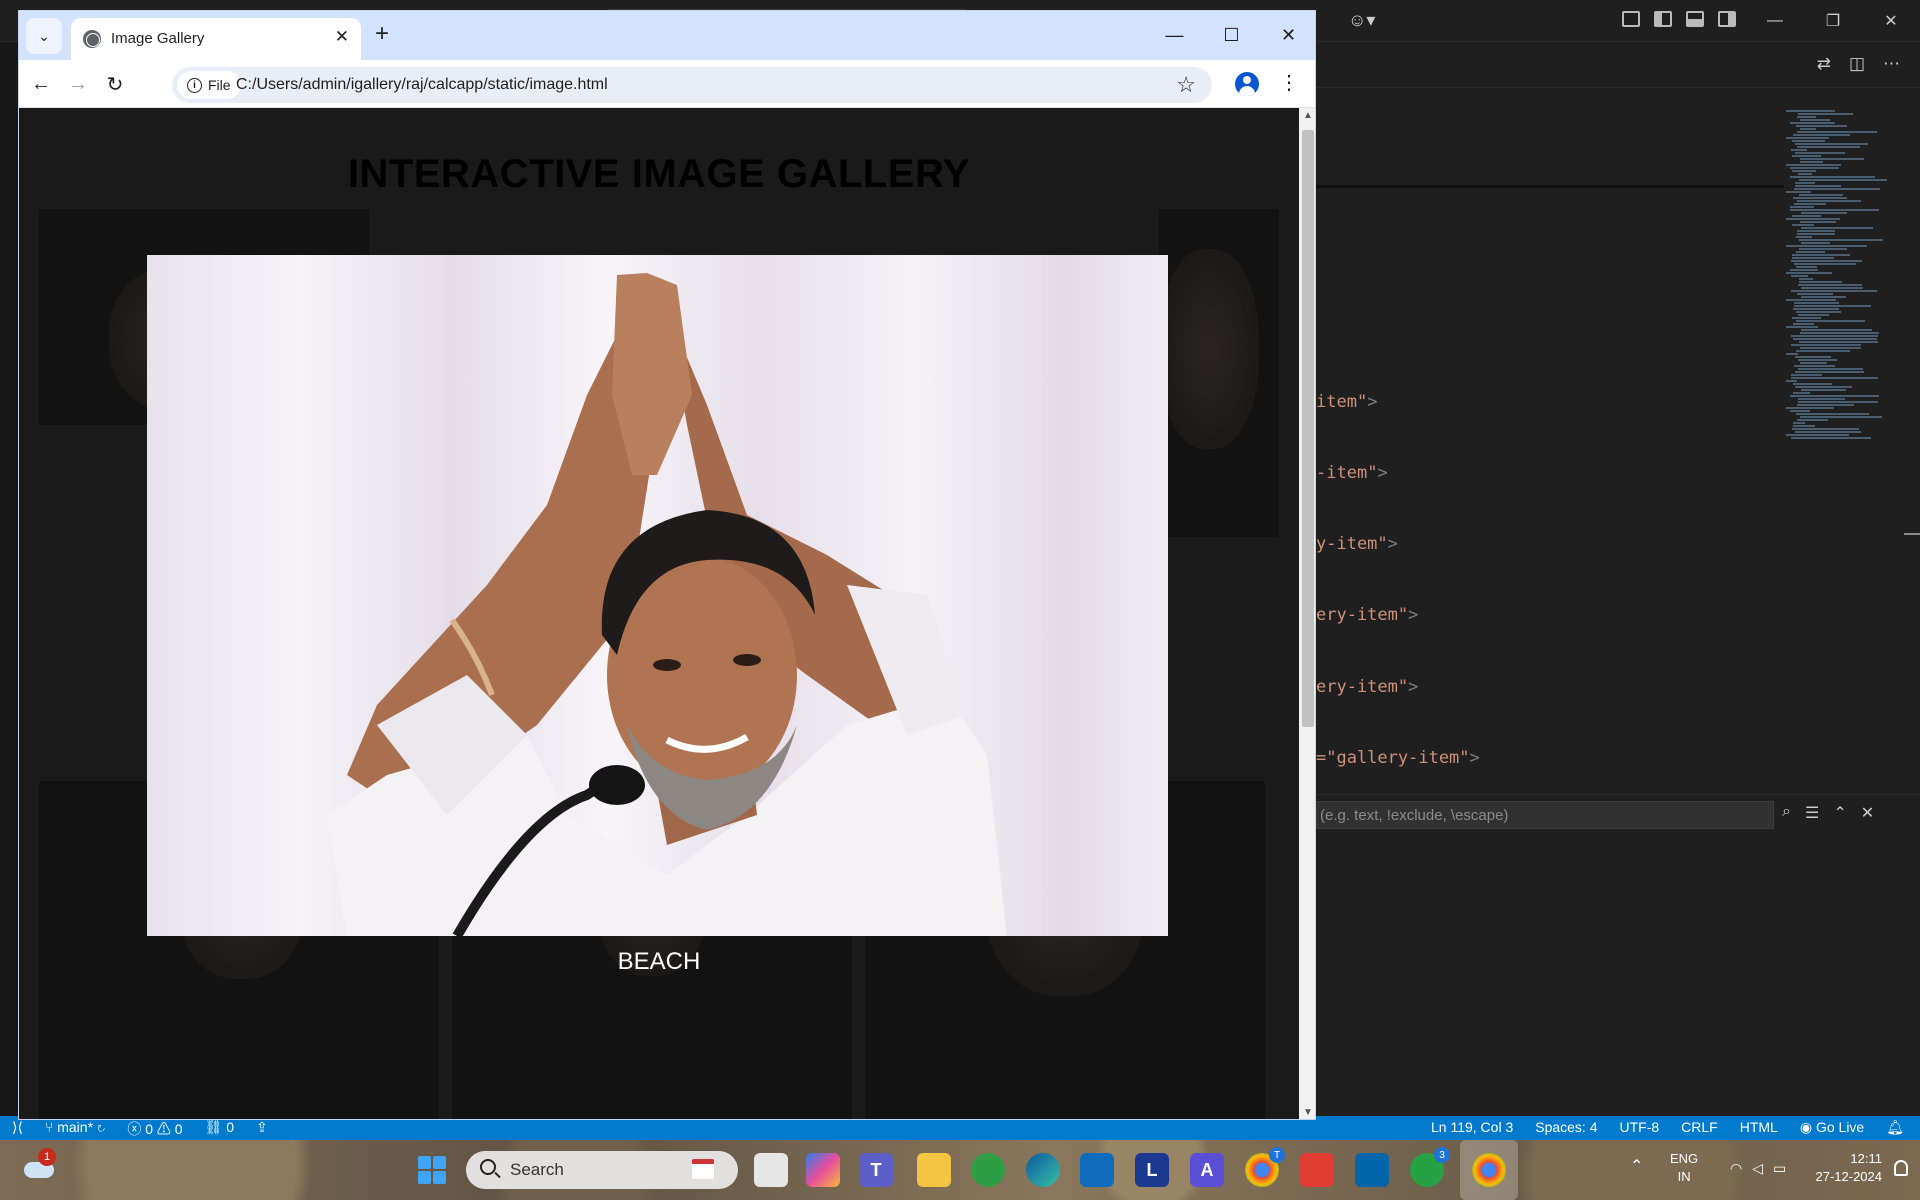  Describe the element at coordinates (1695, 19) in the screenshot. I see `toggle-panel-icon` at that location.